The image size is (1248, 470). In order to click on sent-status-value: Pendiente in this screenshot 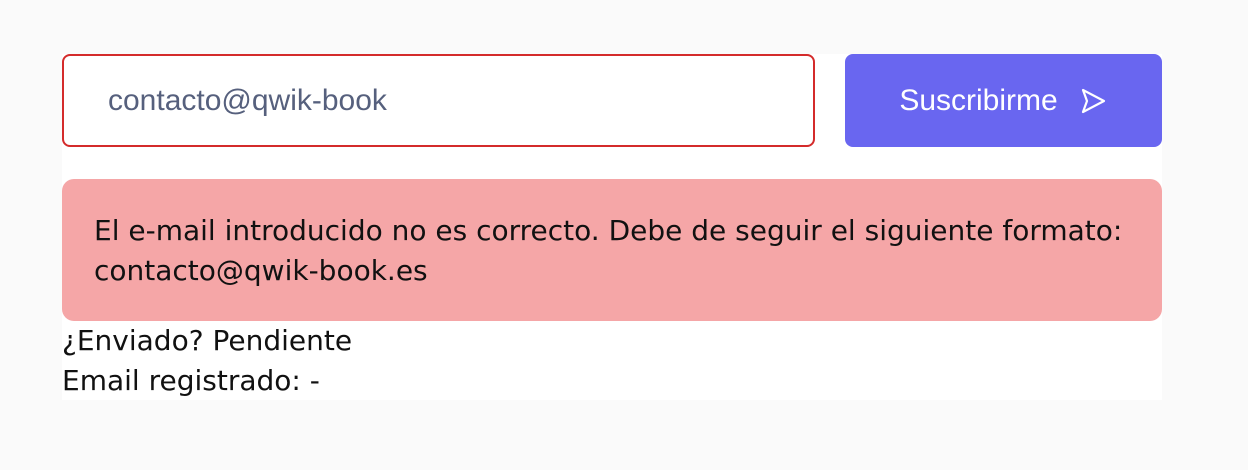, I will do `click(282, 340)`.